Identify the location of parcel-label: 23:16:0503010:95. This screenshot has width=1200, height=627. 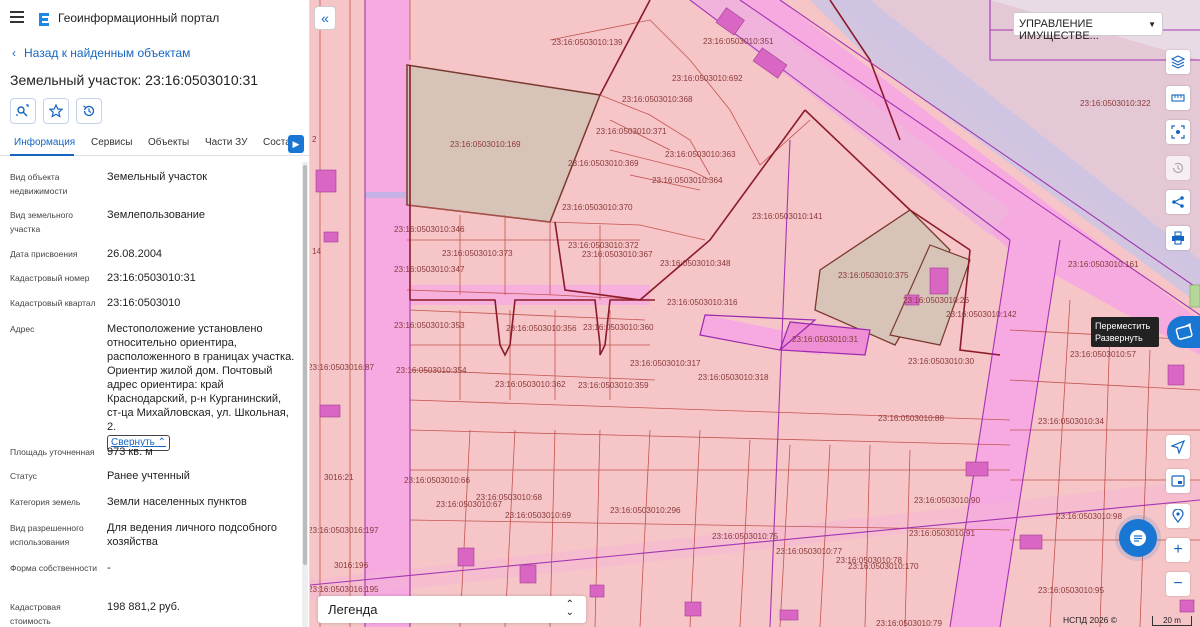
(1071, 590).